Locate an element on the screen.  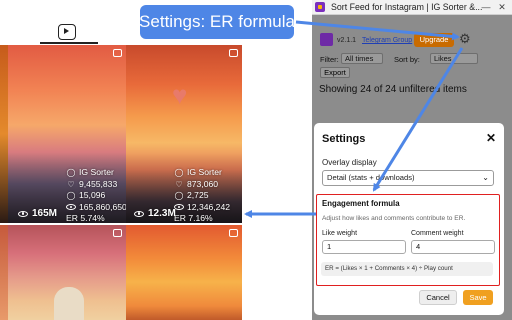
engagement-formula-title: Engagement formula is located at coordinates (361, 203).